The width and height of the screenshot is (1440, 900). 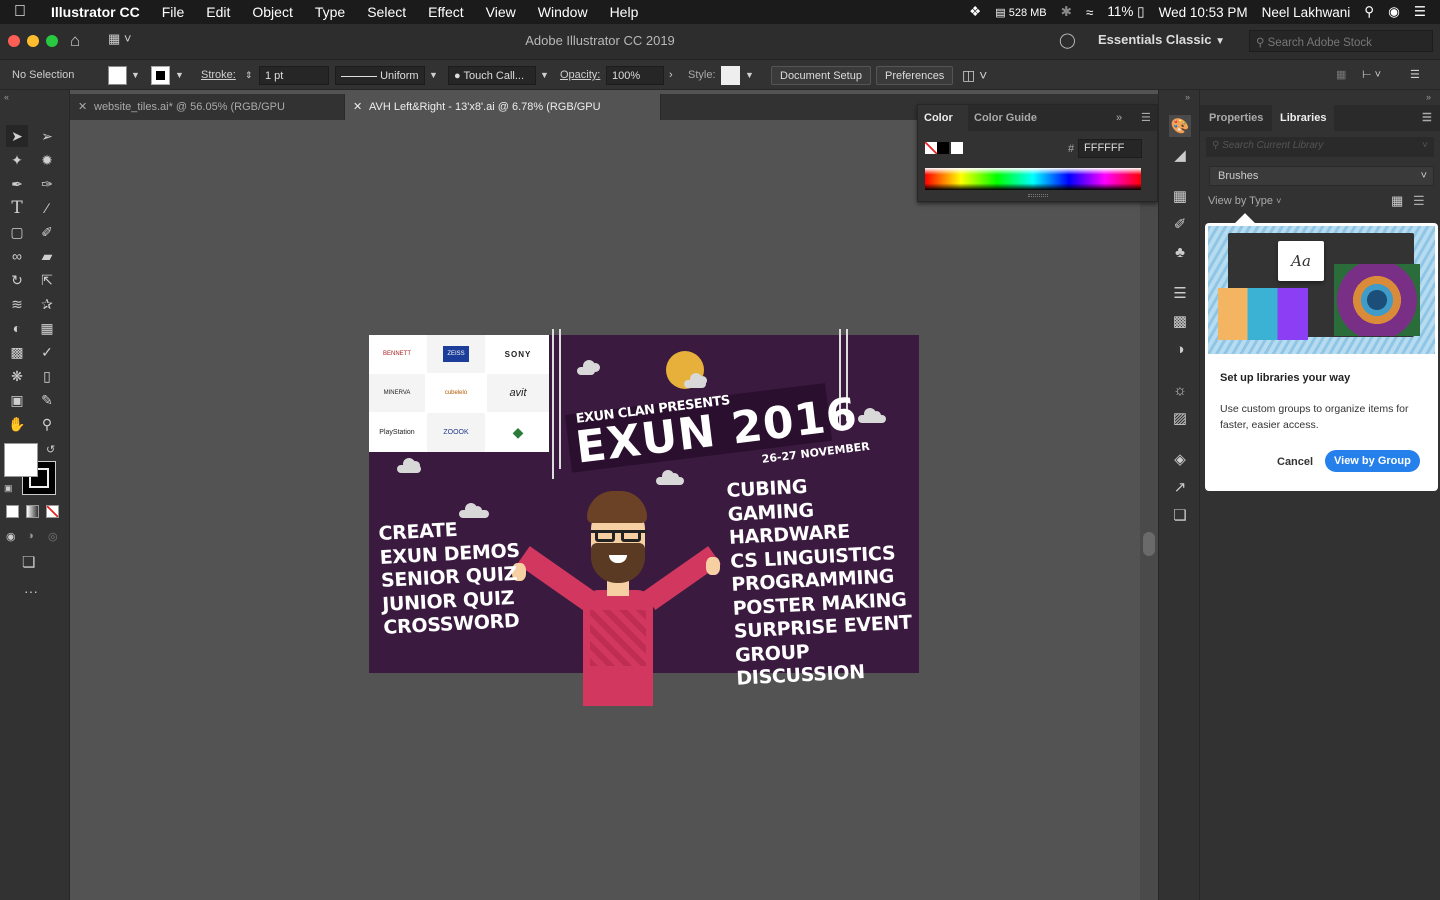 What do you see at coordinates (218, 12) in the screenshot?
I see `menu-edit: Edit` at bounding box center [218, 12].